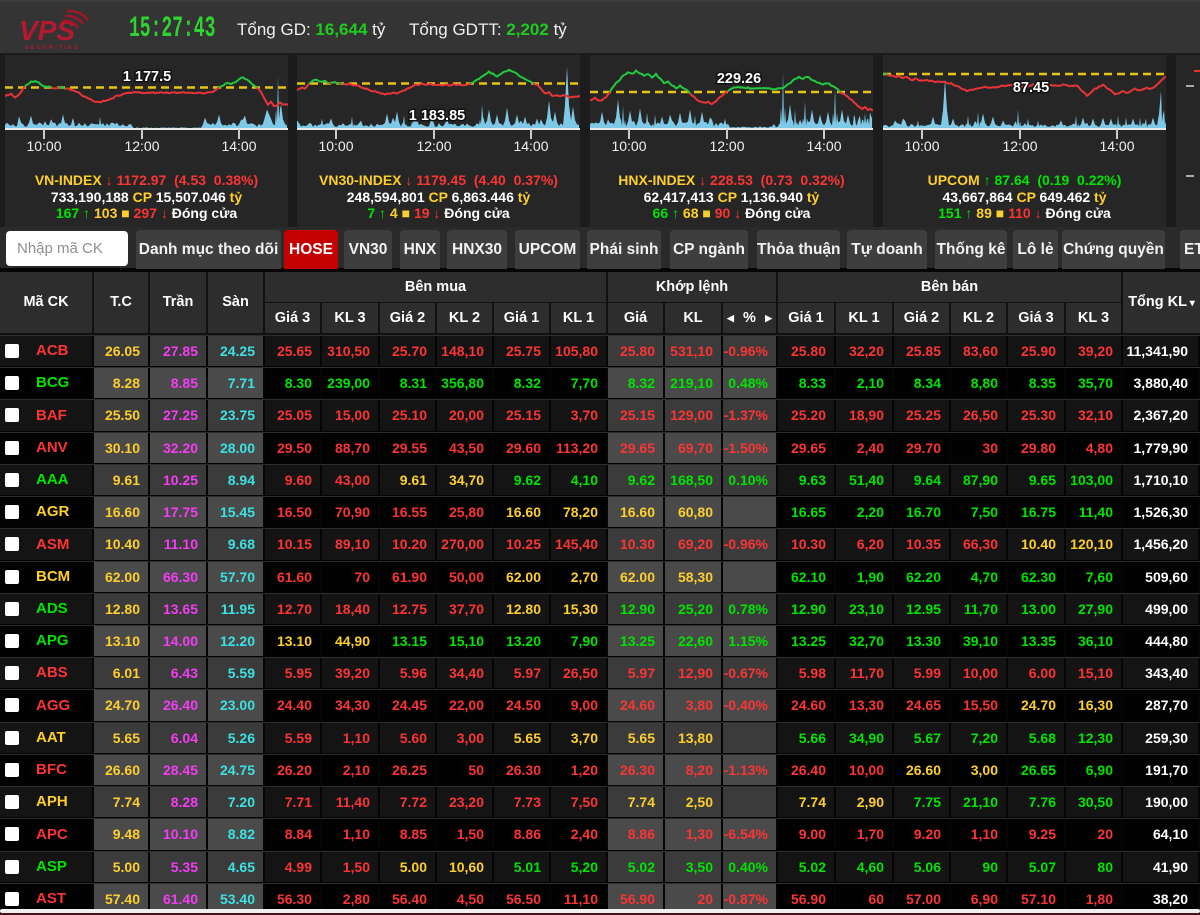 This screenshot has height=915, width=1200. I want to click on svg-text: 229.26, so click(739, 79).